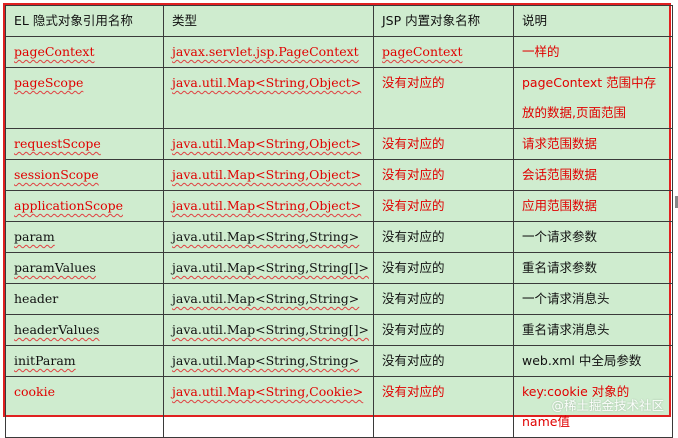 This screenshot has width=678, height=438. I want to click on cell-name: paramValues, so click(85, 268).